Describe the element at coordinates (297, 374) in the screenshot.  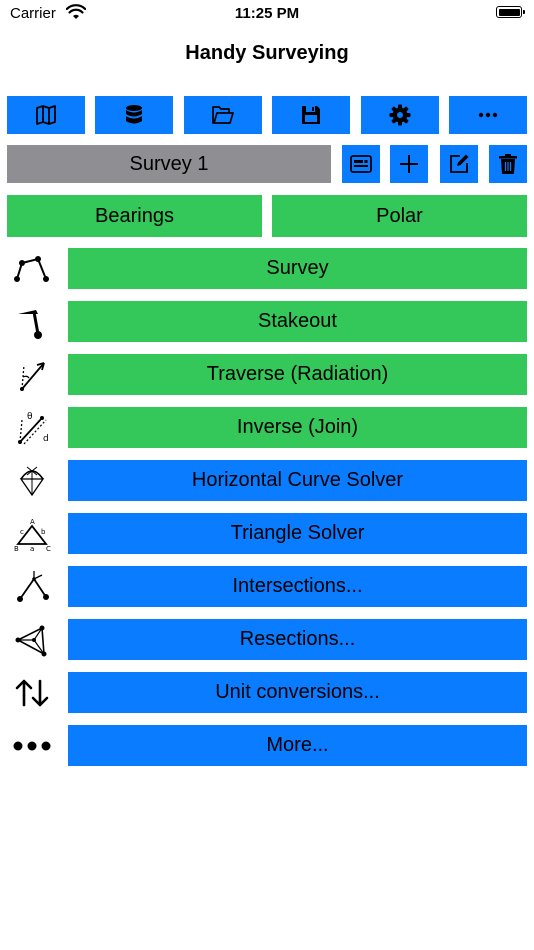
I see `traverse-button: Traverse (Radiation)` at that location.